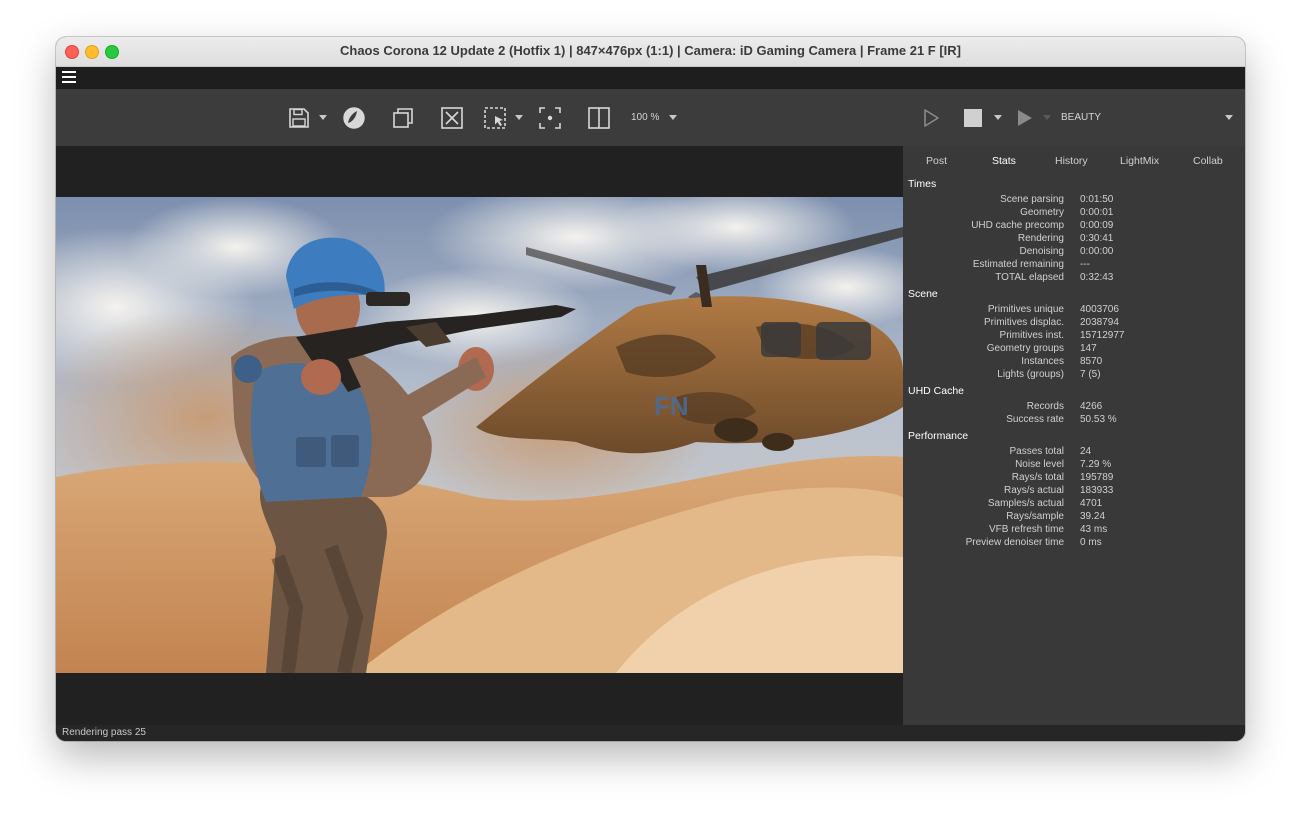 This screenshot has height=816, width=1301. I want to click on stat-label: Primitives unique, so click(1025, 309).